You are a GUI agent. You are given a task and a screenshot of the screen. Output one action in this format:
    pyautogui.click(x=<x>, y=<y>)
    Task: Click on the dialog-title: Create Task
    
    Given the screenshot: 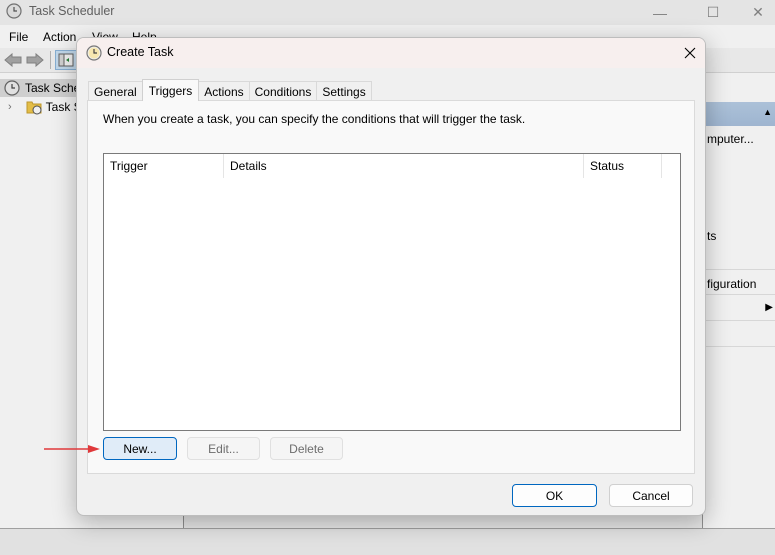 What is the action you would take?
    pyautogui.click(x=140, y=52)
    